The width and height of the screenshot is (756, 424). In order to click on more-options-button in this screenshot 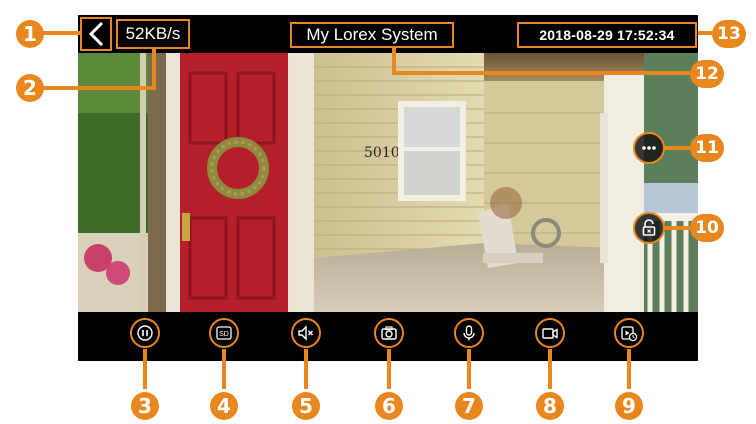, I will do `click(649, 148)`.